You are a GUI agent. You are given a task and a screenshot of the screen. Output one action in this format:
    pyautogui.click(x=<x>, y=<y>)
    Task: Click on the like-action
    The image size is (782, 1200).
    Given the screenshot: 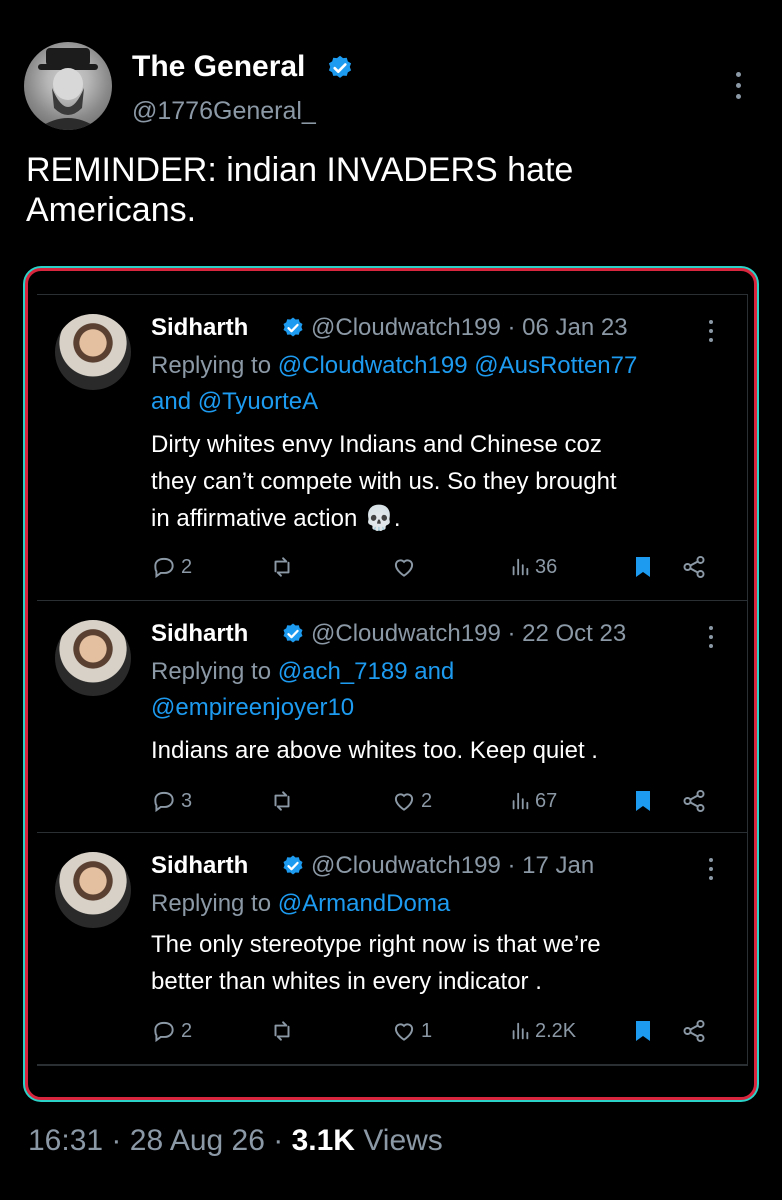 What is the action you would take?
    pyautogui.click(x=406, y=567)
    